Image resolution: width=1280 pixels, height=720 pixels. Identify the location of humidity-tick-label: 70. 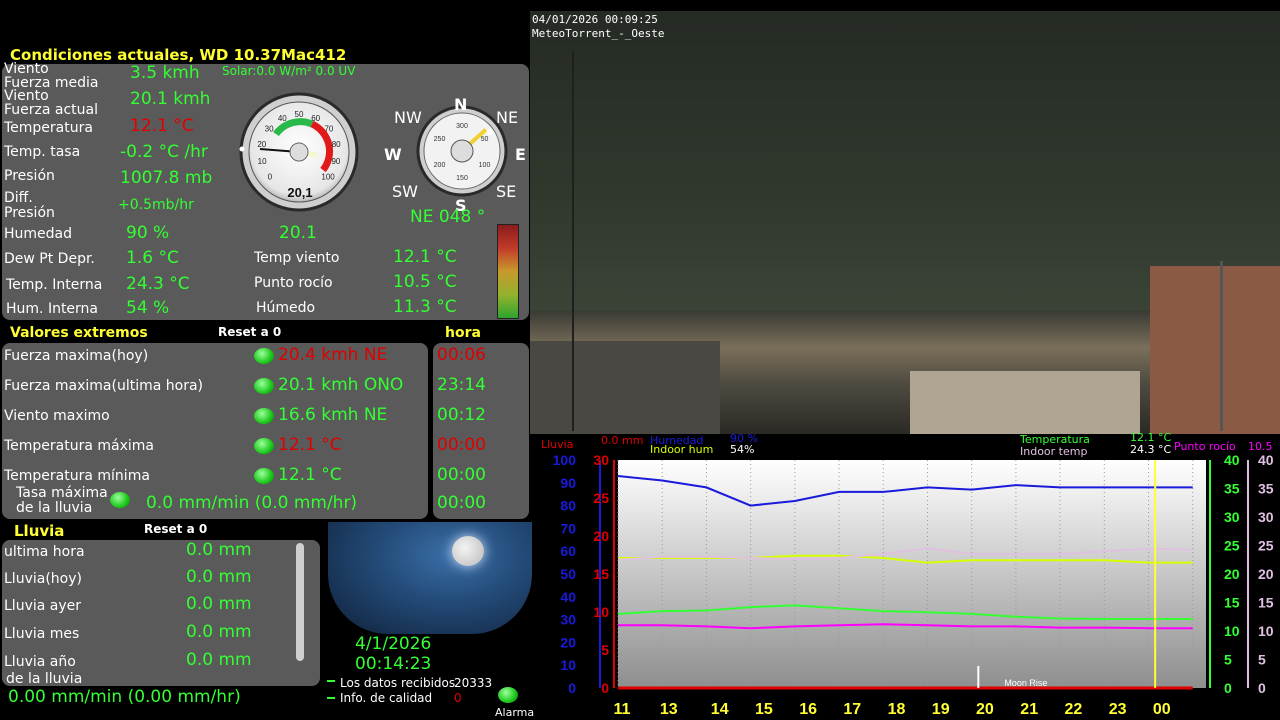
(568, 528).